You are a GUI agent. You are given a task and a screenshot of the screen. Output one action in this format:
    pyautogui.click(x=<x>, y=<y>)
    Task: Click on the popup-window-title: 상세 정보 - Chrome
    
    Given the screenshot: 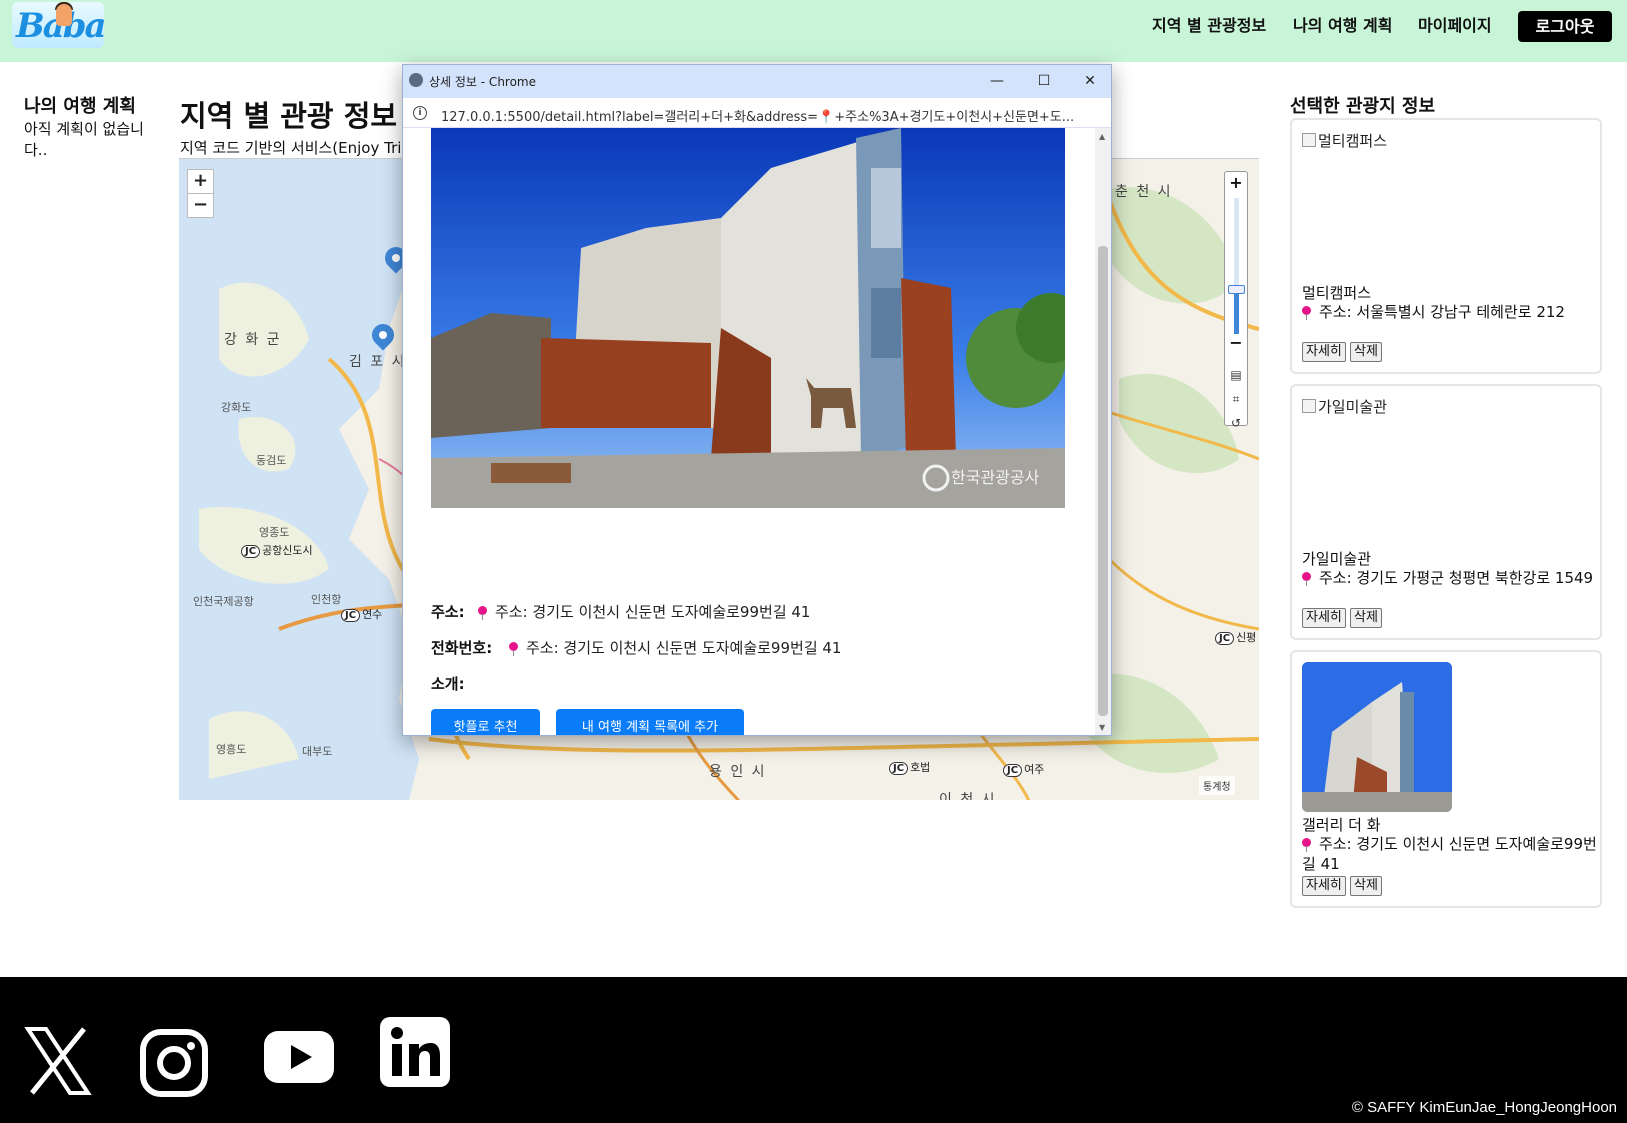 What is the action you would take?
    pyautogui.click(x=483, y=82)
    